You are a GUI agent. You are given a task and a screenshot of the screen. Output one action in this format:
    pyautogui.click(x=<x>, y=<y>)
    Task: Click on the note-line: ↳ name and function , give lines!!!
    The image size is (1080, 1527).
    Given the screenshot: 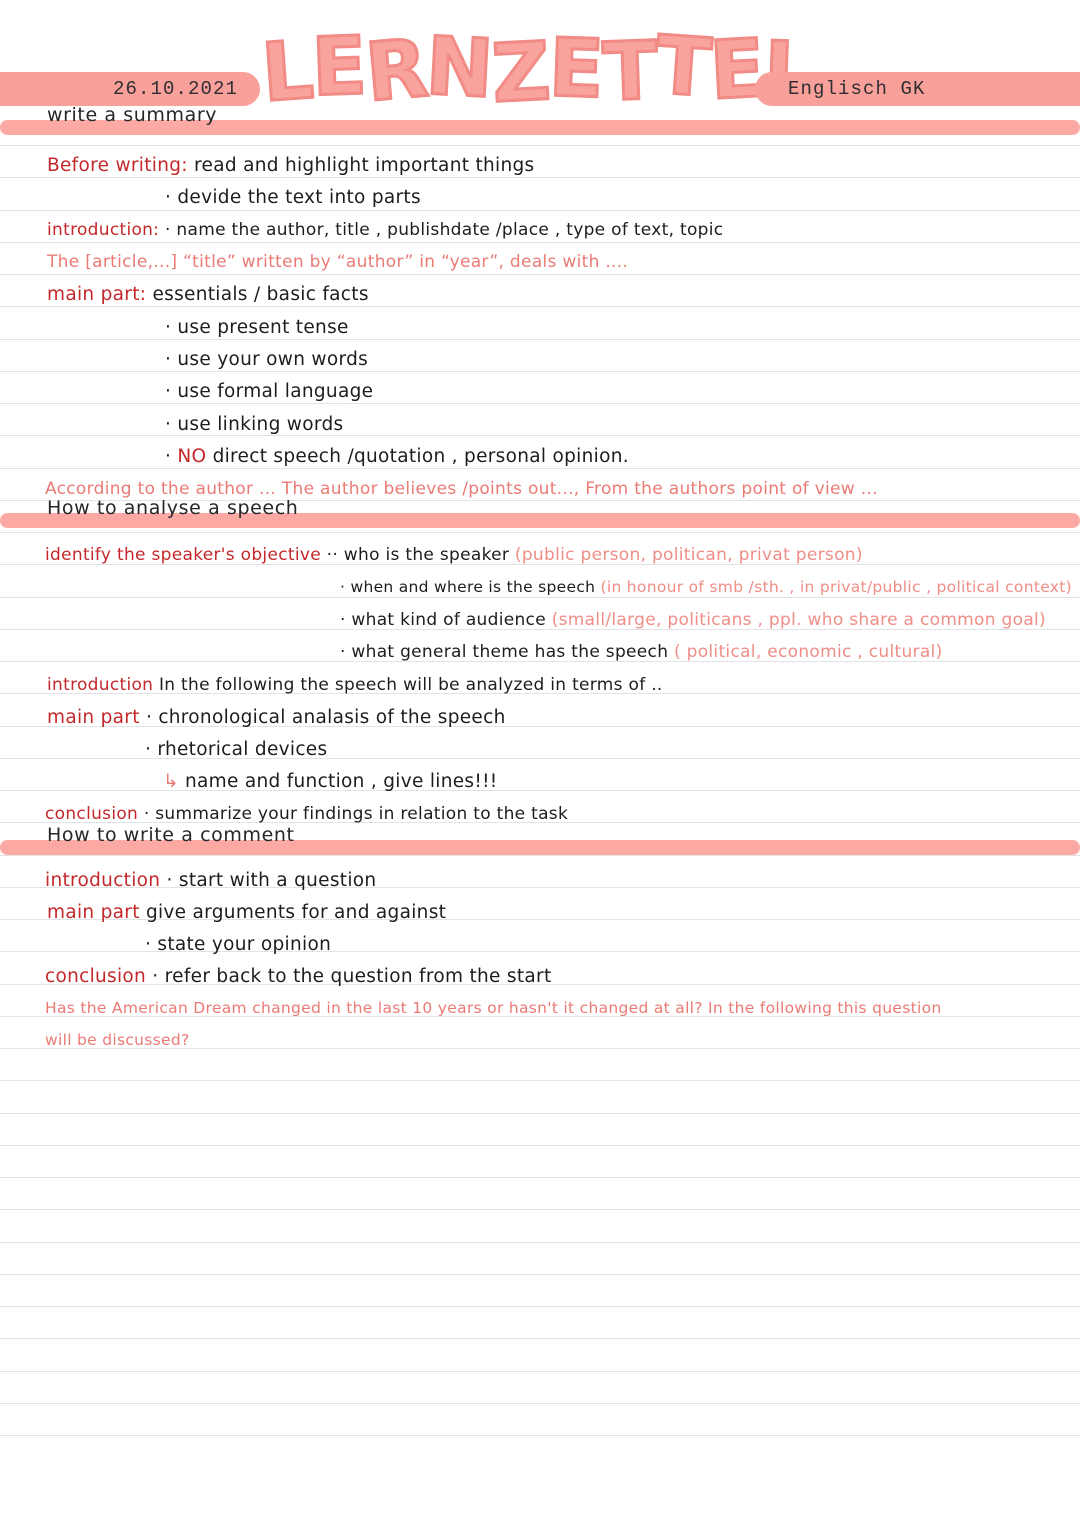 What is the action you would take?
    pyautogui.click(x=330, y=781)
    